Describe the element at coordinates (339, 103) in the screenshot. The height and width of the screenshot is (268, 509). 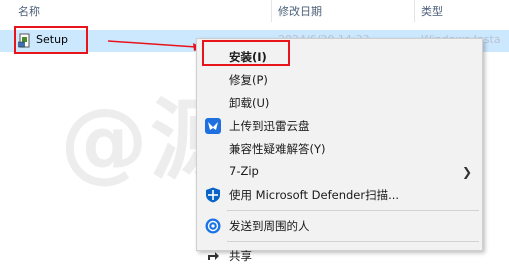
I see `menu-item-uninstall: 卸载(U)` at that location.